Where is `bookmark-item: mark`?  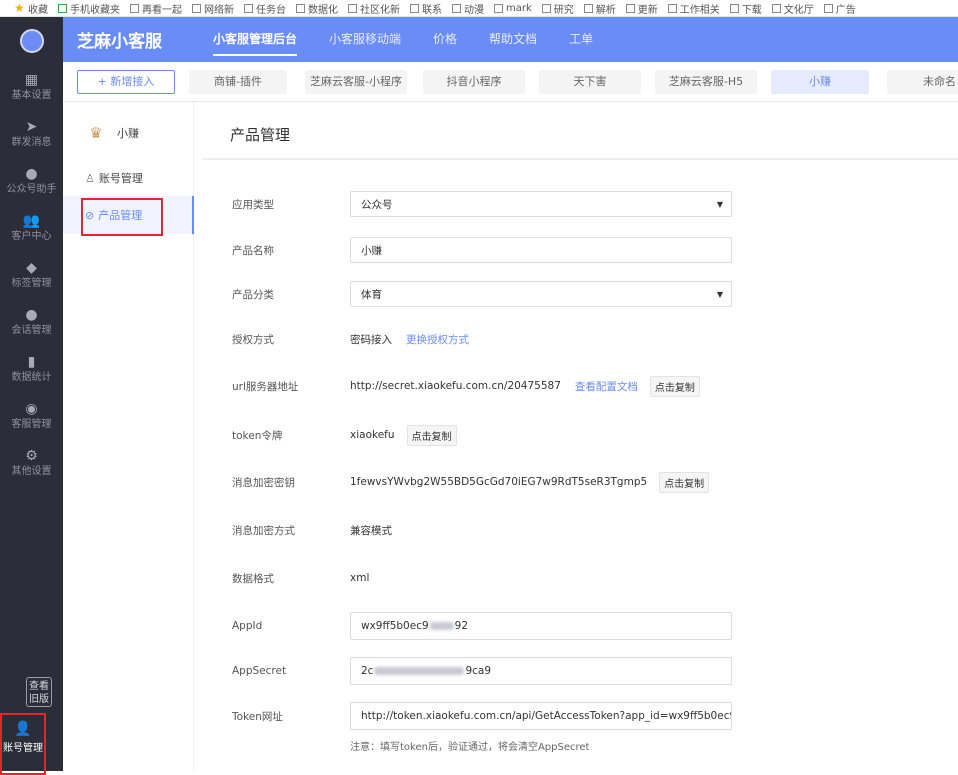
bookmark-item: mark is located at coordinates (513, 8).